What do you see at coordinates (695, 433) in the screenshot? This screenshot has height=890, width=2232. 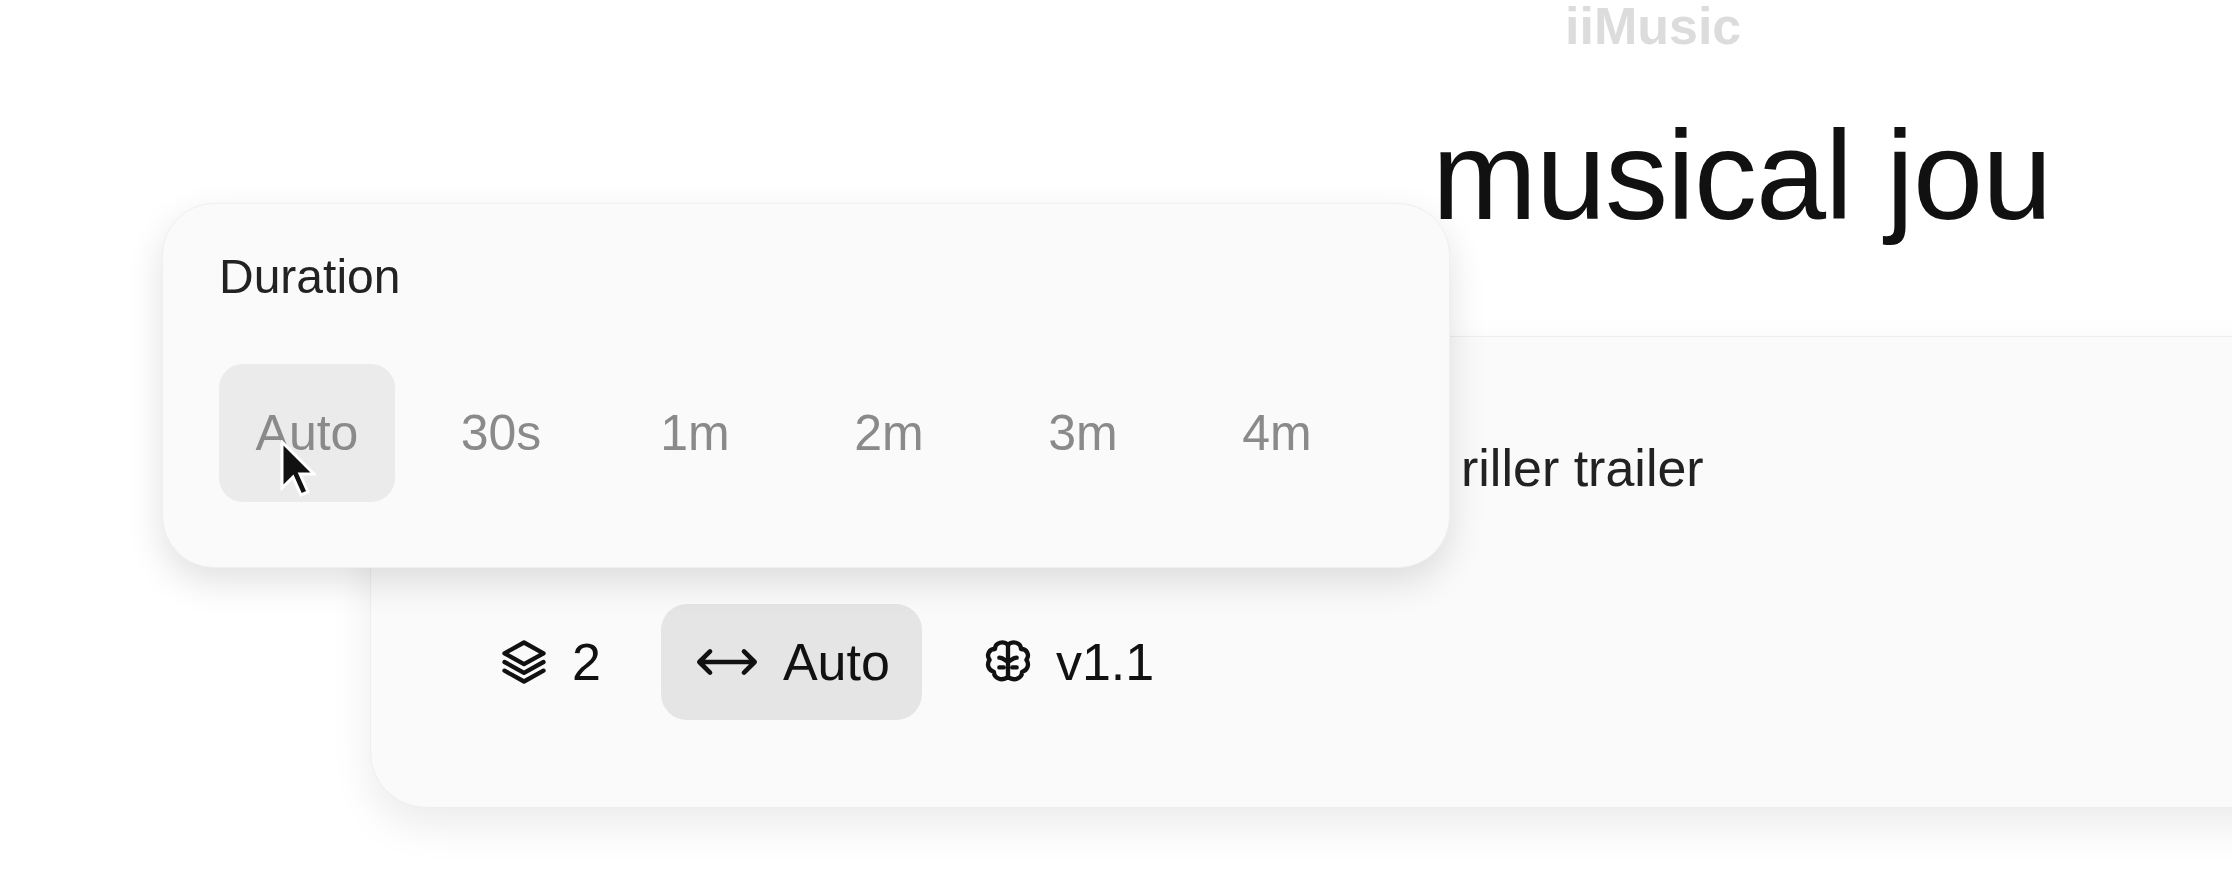 I see `duration-option: 1m` at bounding box center [695, 433].